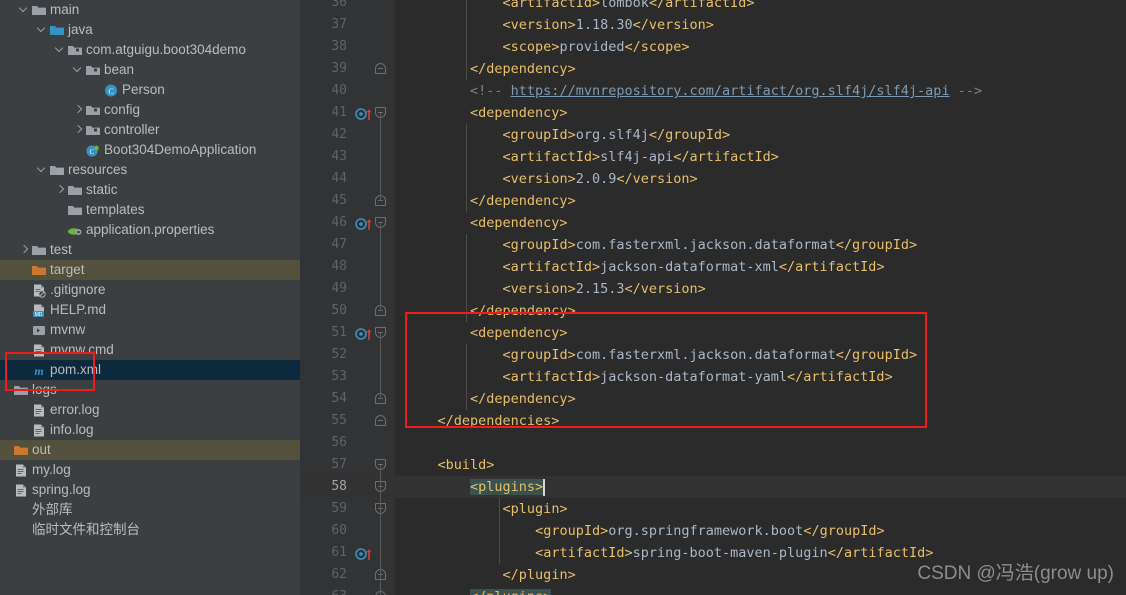  I want to click on line-number: 43, so click(339, 156).